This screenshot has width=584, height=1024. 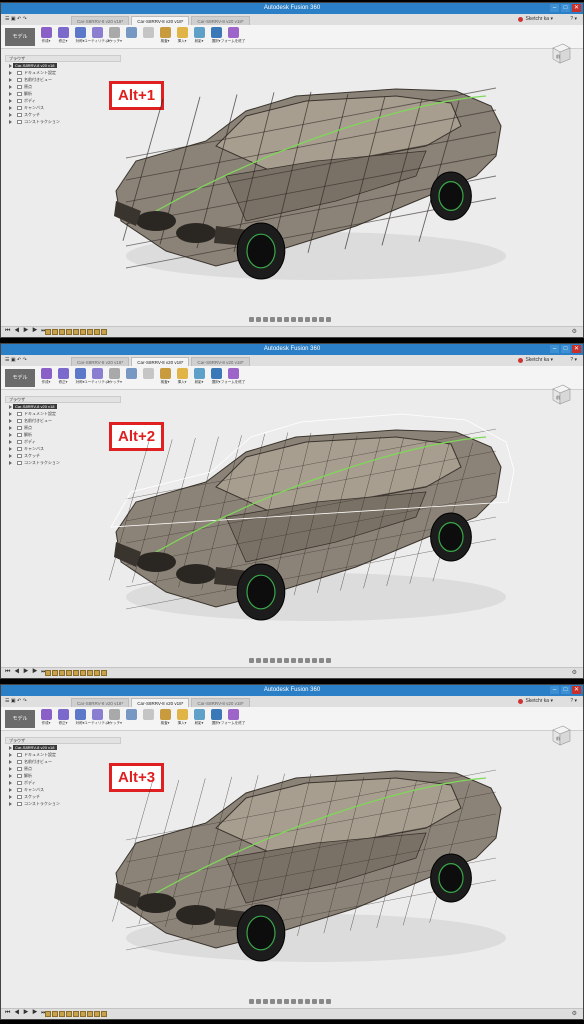 I want to click on gear-icon: ⚙, so click(x=574, y=331).